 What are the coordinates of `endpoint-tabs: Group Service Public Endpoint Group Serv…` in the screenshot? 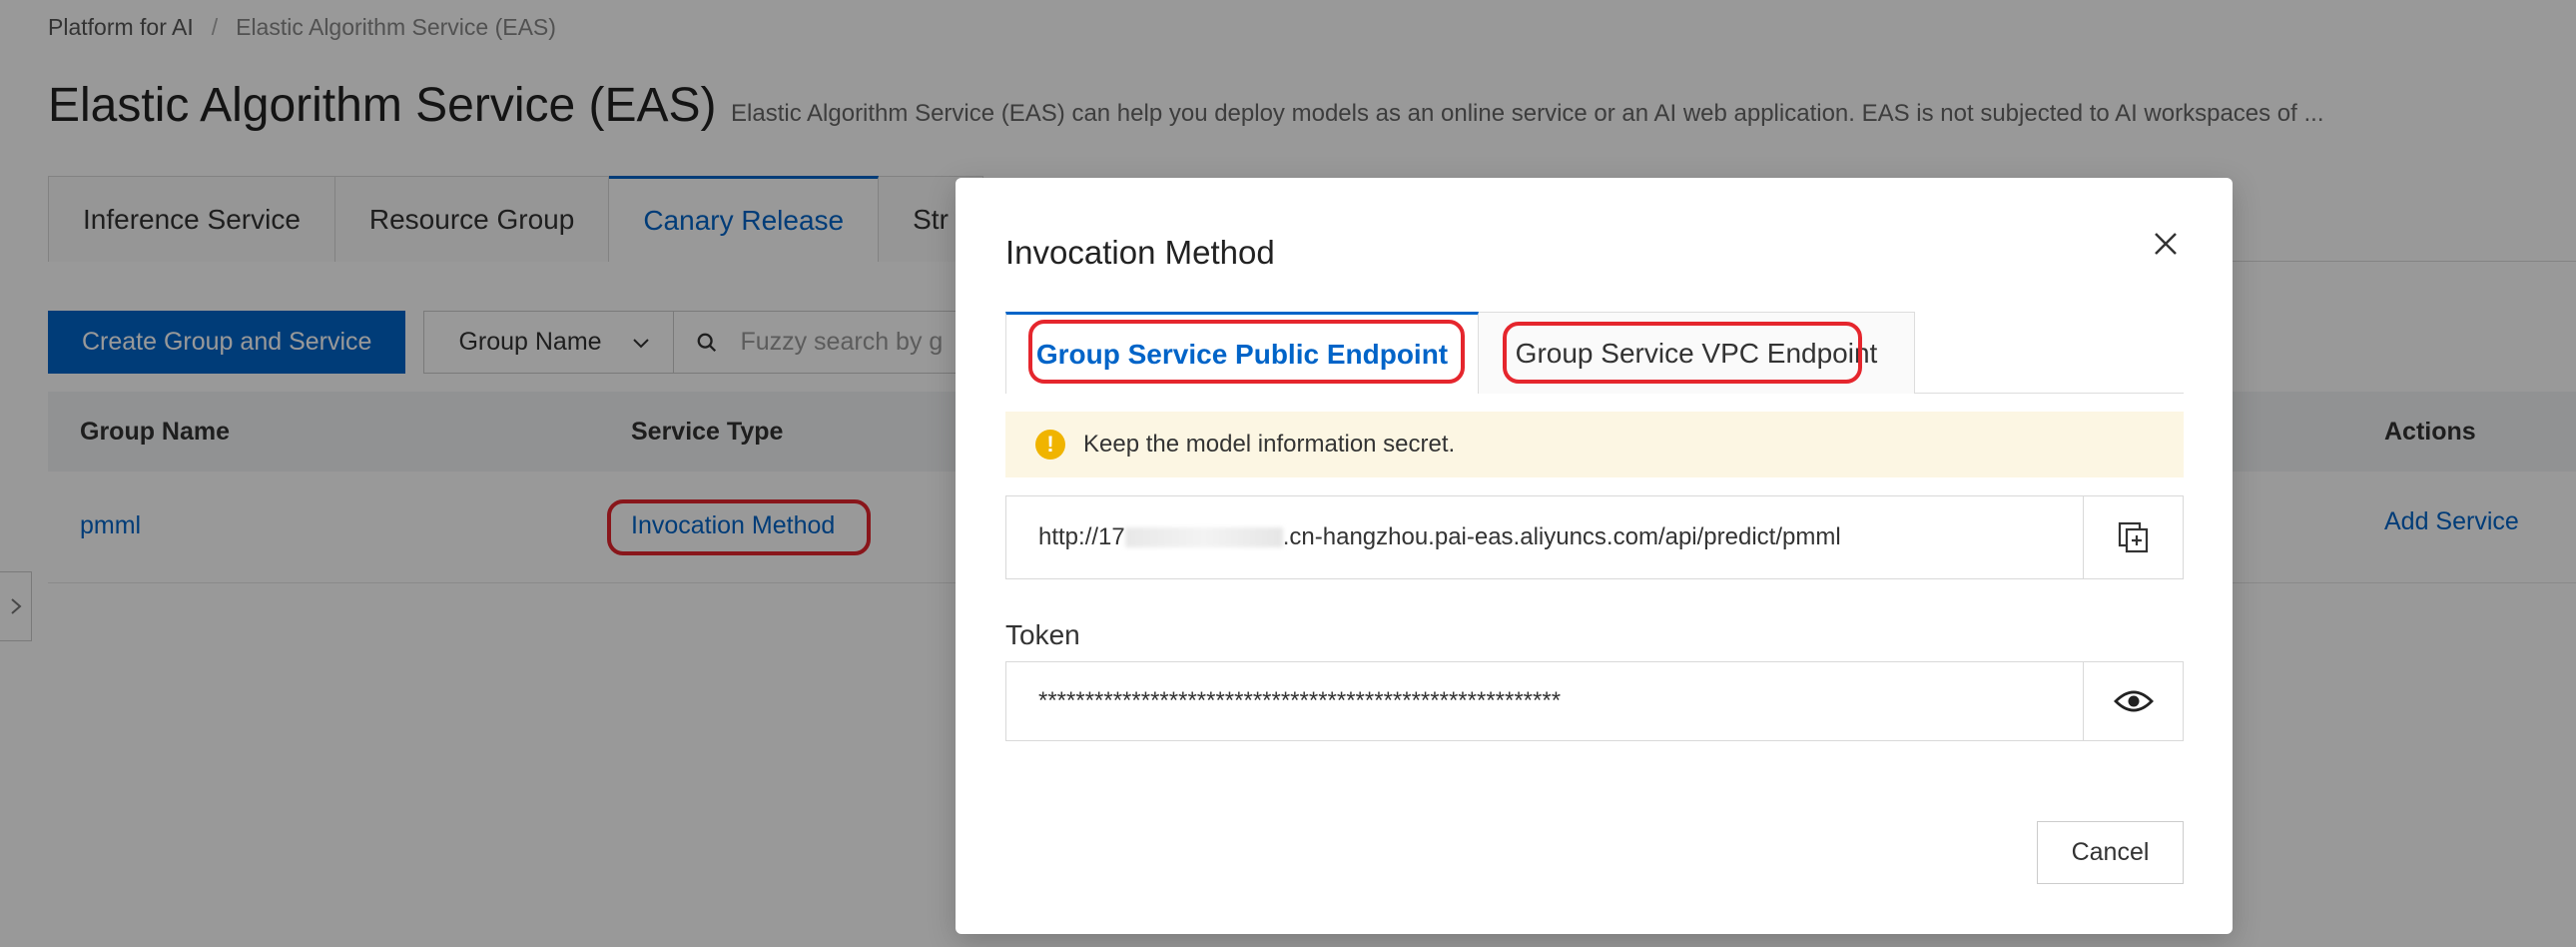 It's located at (1595, 353).